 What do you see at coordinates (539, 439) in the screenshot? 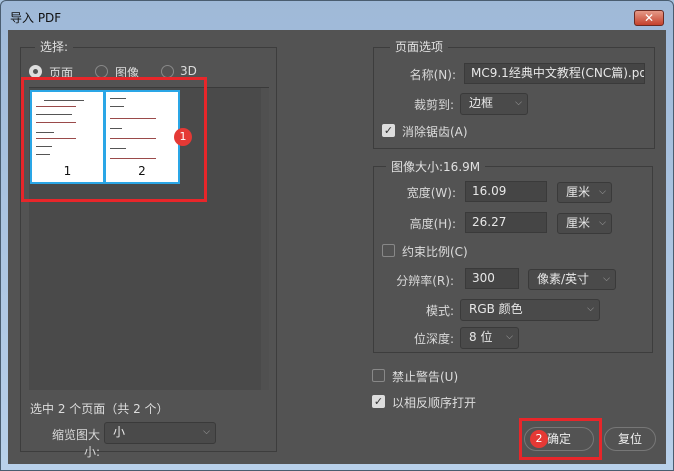
I see `annotation-badge: 2` at bounding box center [539, 439].